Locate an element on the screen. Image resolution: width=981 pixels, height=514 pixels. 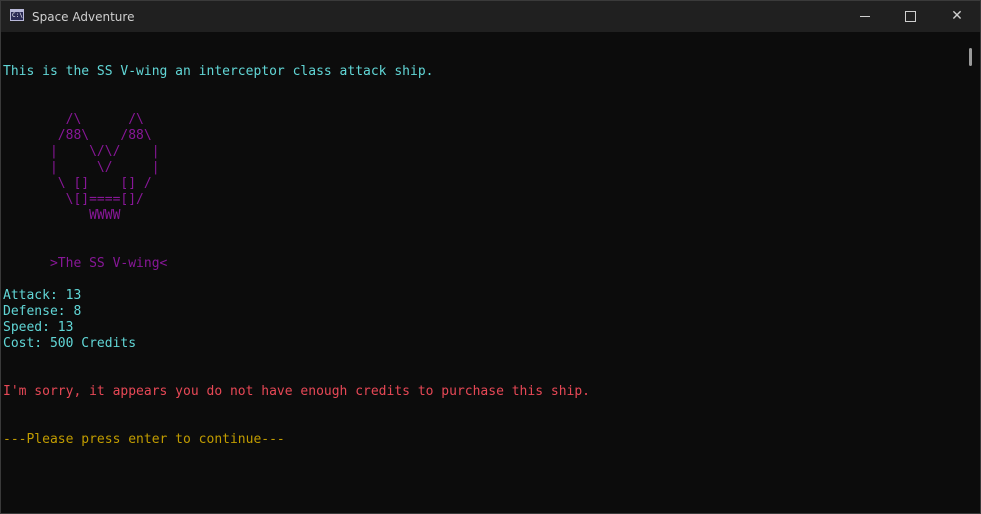
title-bar: C:\ Space Adventure ✕ is located at coordinates (490, 16).